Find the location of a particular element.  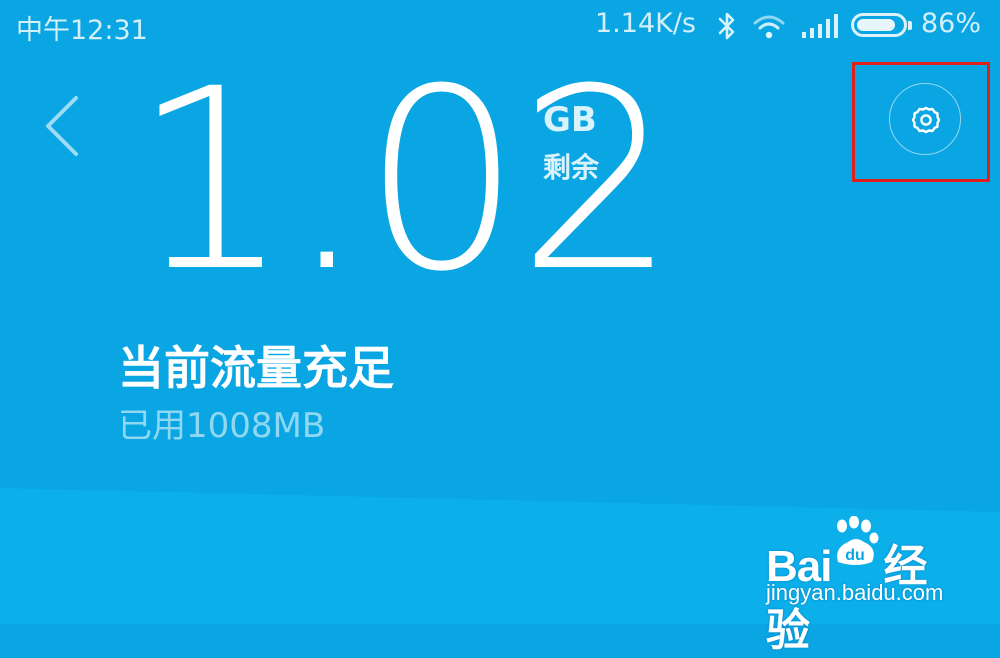

signal-icon is located at coordinates (820, 26).